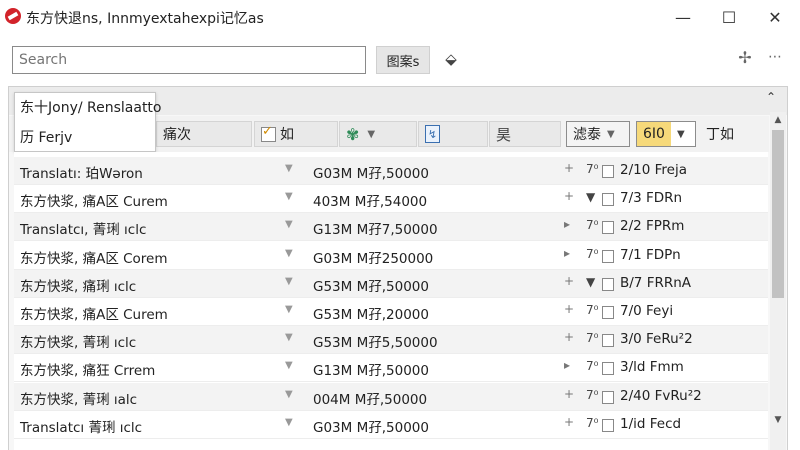  What do you see at coordinates (453, 134) in the screenshot?
I see `document-button: ↯` at bounding box center [453, 134].